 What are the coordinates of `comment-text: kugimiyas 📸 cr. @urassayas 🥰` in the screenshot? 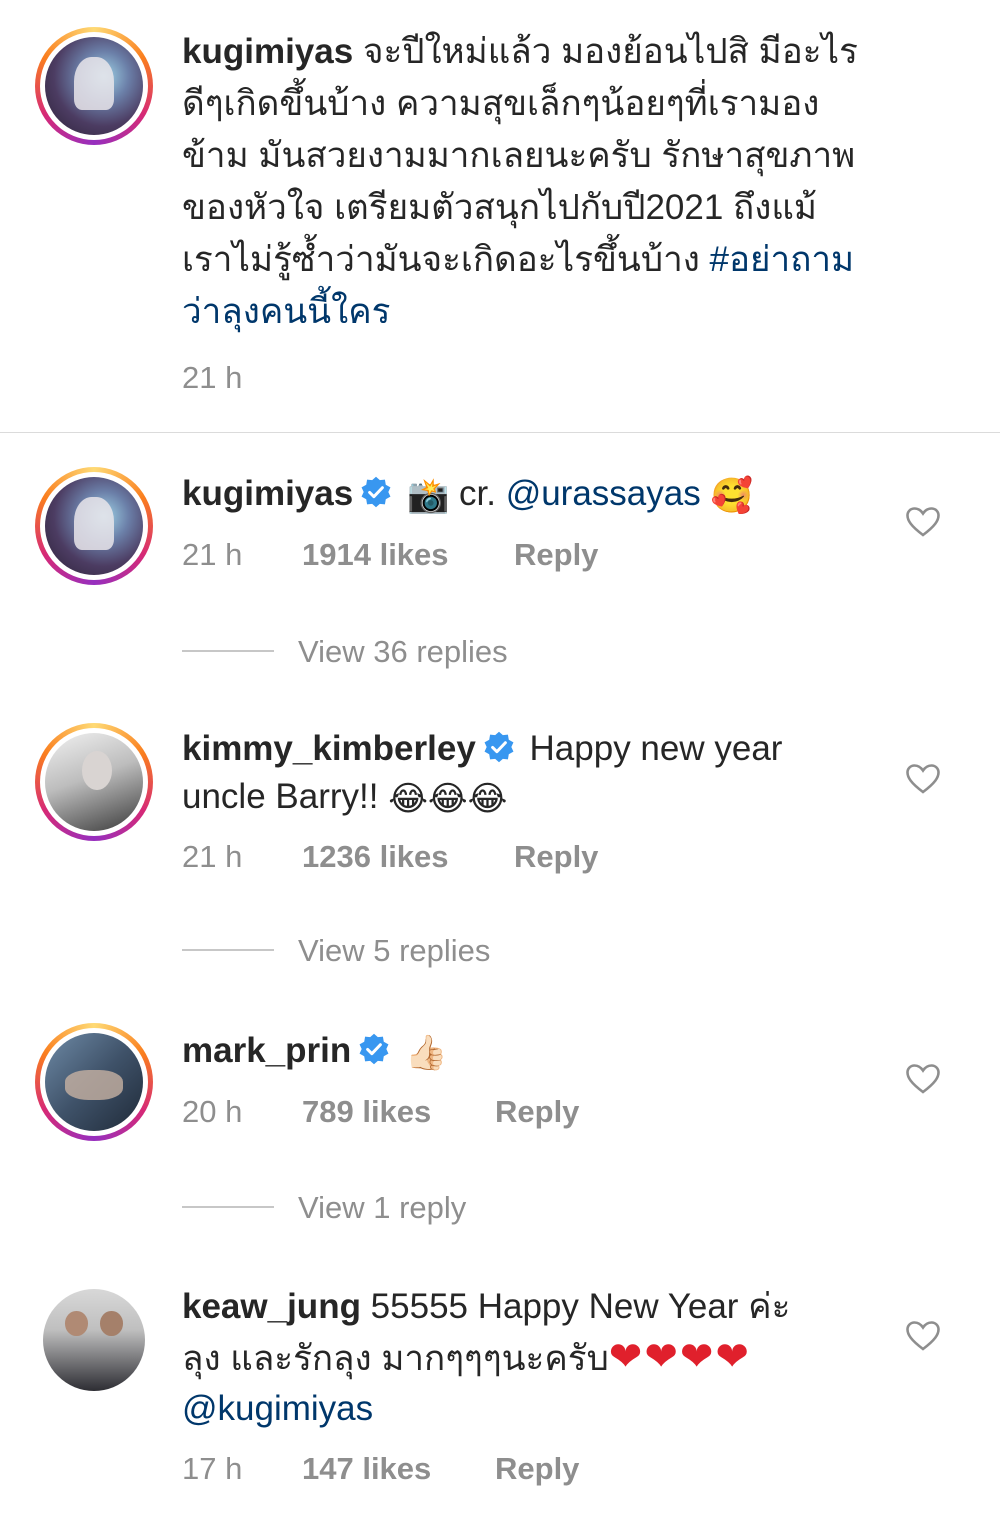 It's located at (532, 494).